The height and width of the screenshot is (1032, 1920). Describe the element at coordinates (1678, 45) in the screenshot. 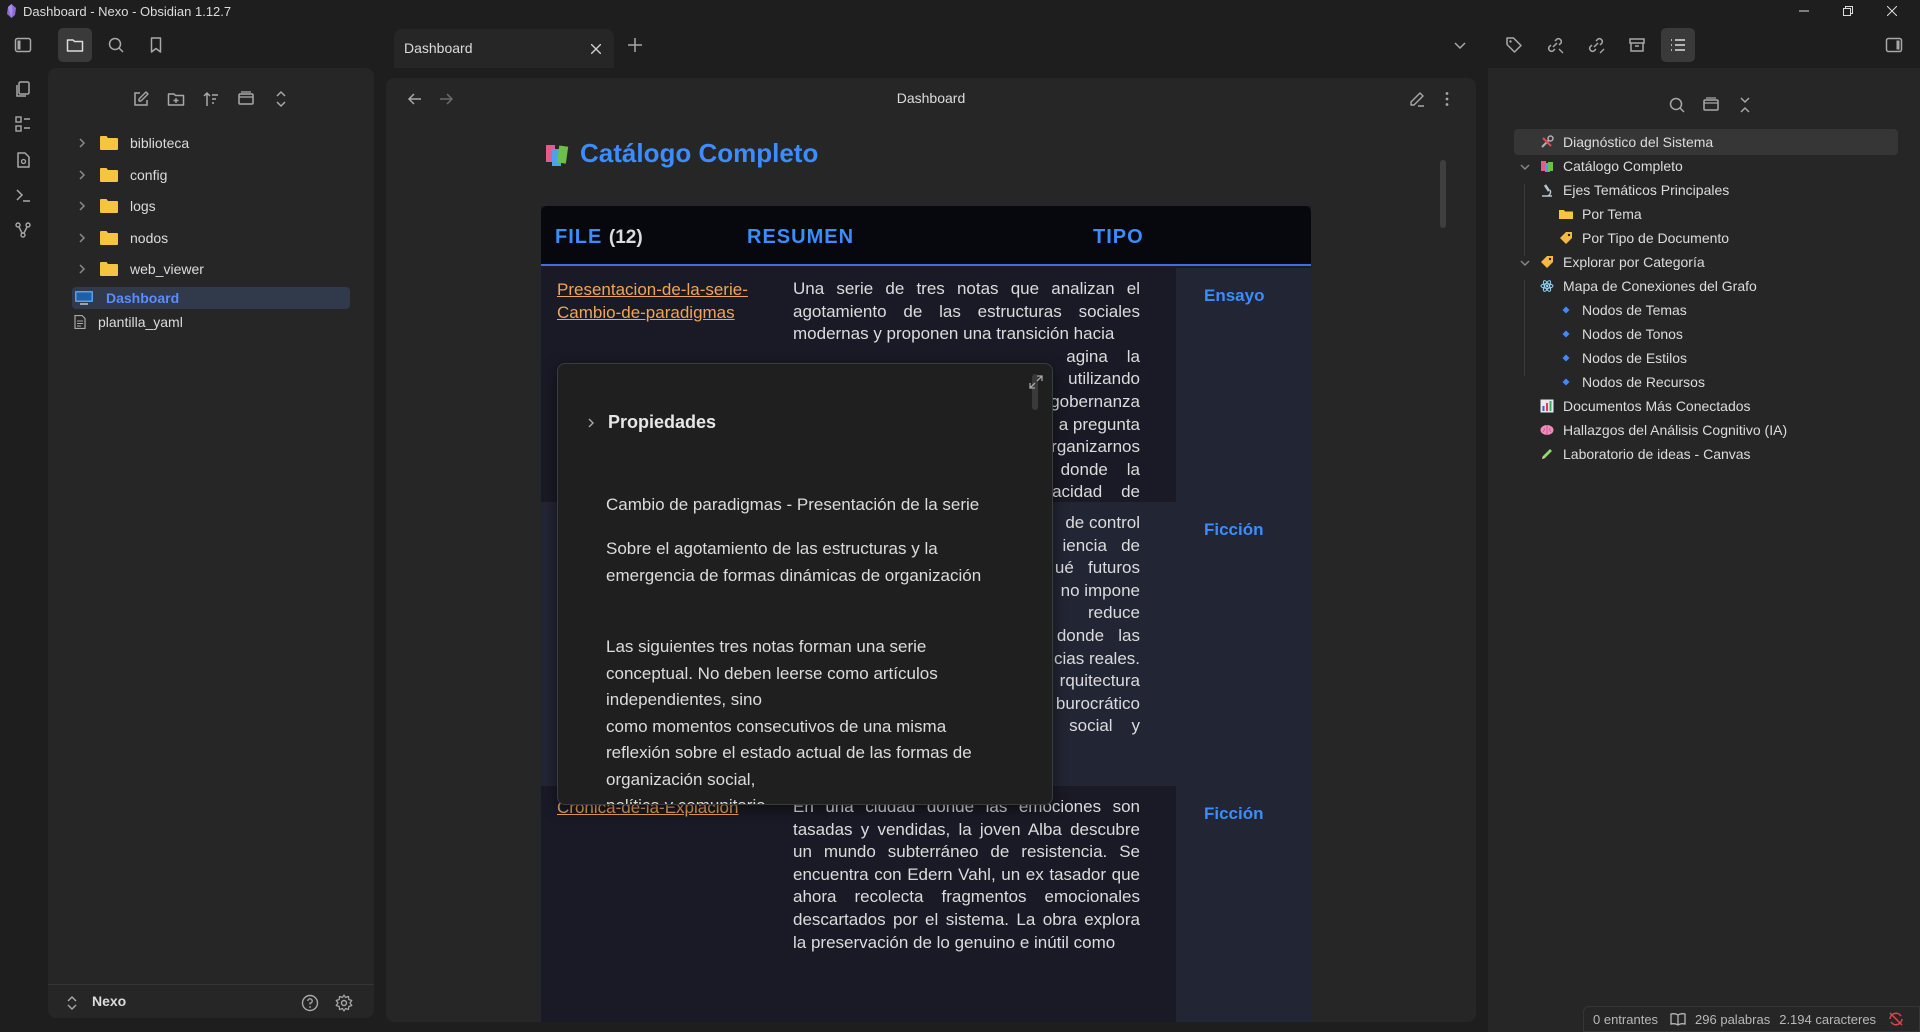

I see `outline-icon` at that location.